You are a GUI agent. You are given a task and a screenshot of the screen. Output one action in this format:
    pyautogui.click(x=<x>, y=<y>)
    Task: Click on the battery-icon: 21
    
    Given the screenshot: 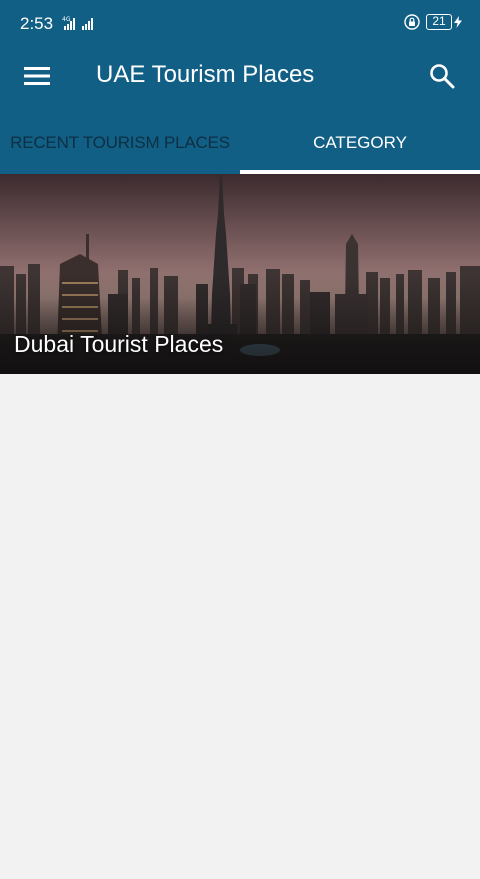 What is the action you would take?
    pyautogui.click(x=444, y=22)
    